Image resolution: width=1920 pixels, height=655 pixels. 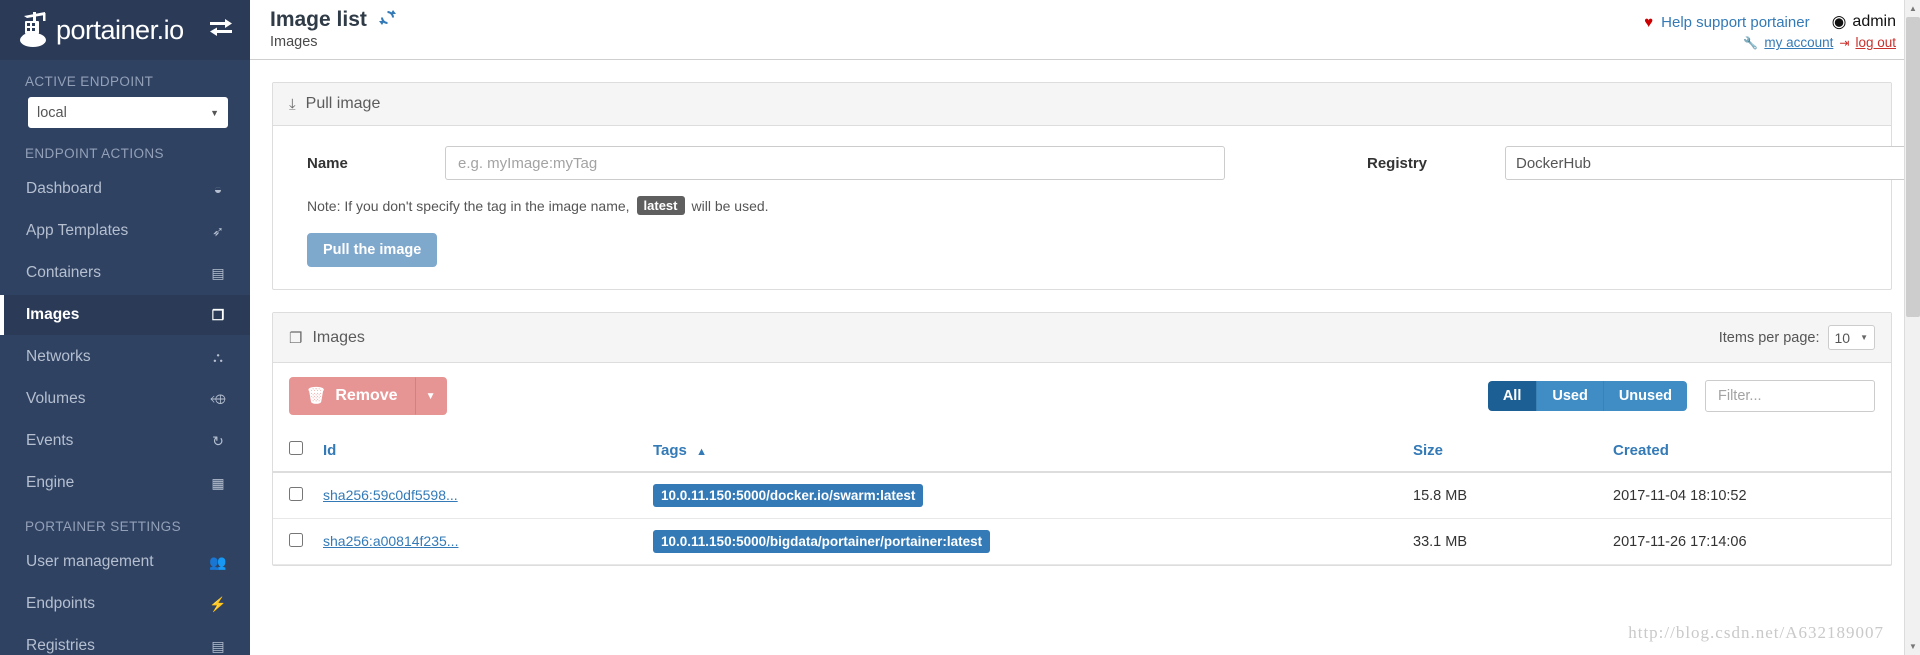 What do you see at coordinates (296, 448) in the screenshot?
I see `select-all-checkbox` at bounding box center [296, 448].